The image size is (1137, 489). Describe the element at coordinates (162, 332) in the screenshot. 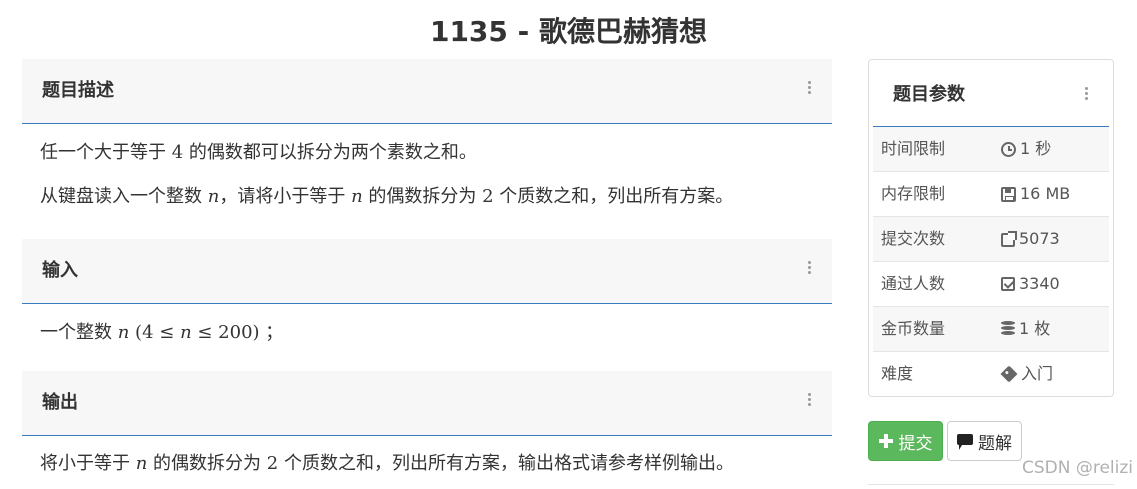

I see `input-text: 一个整数 n (4 ≤ n ≤ 200) ；` at that location.